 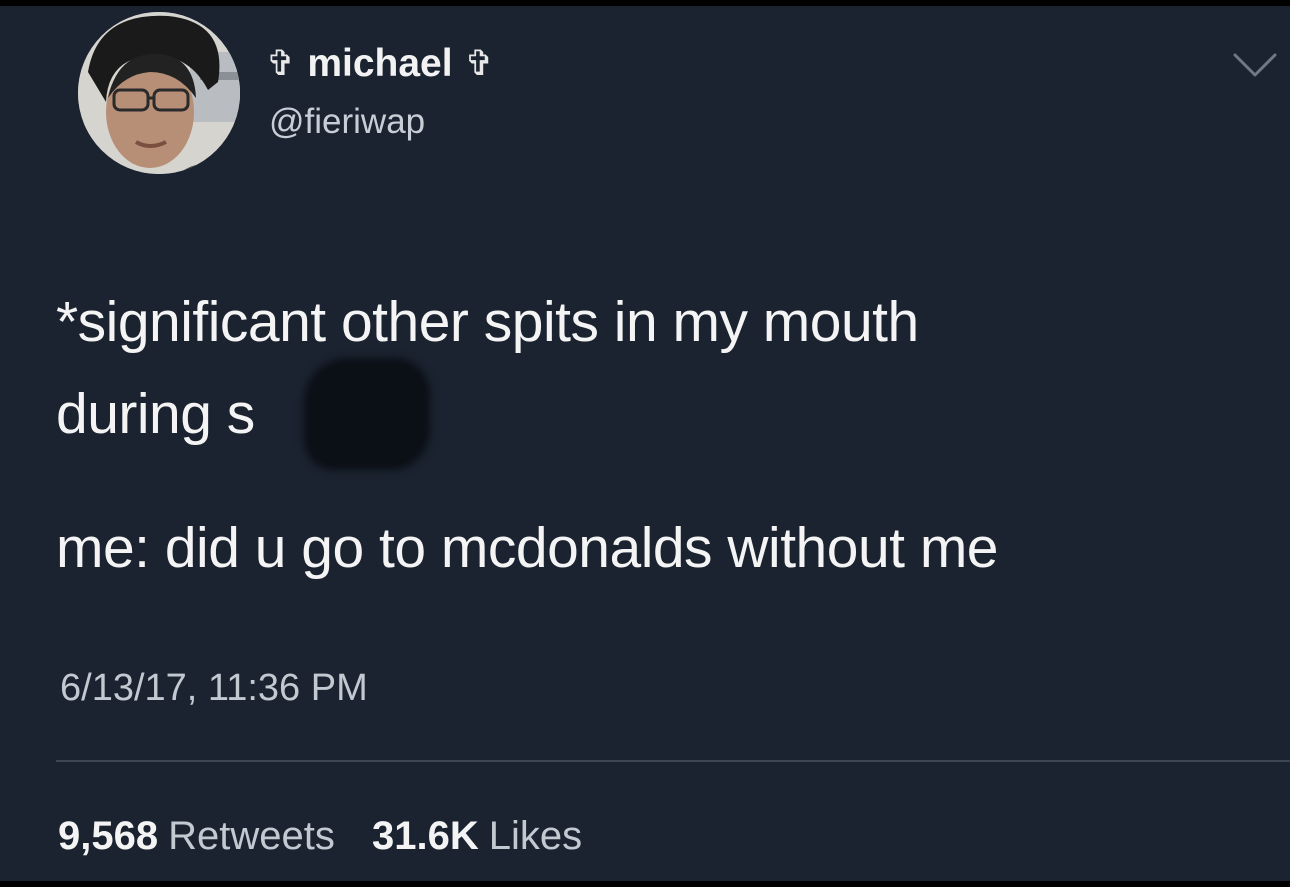 I want to click on author-name: michael, so click(x=380, y=63).